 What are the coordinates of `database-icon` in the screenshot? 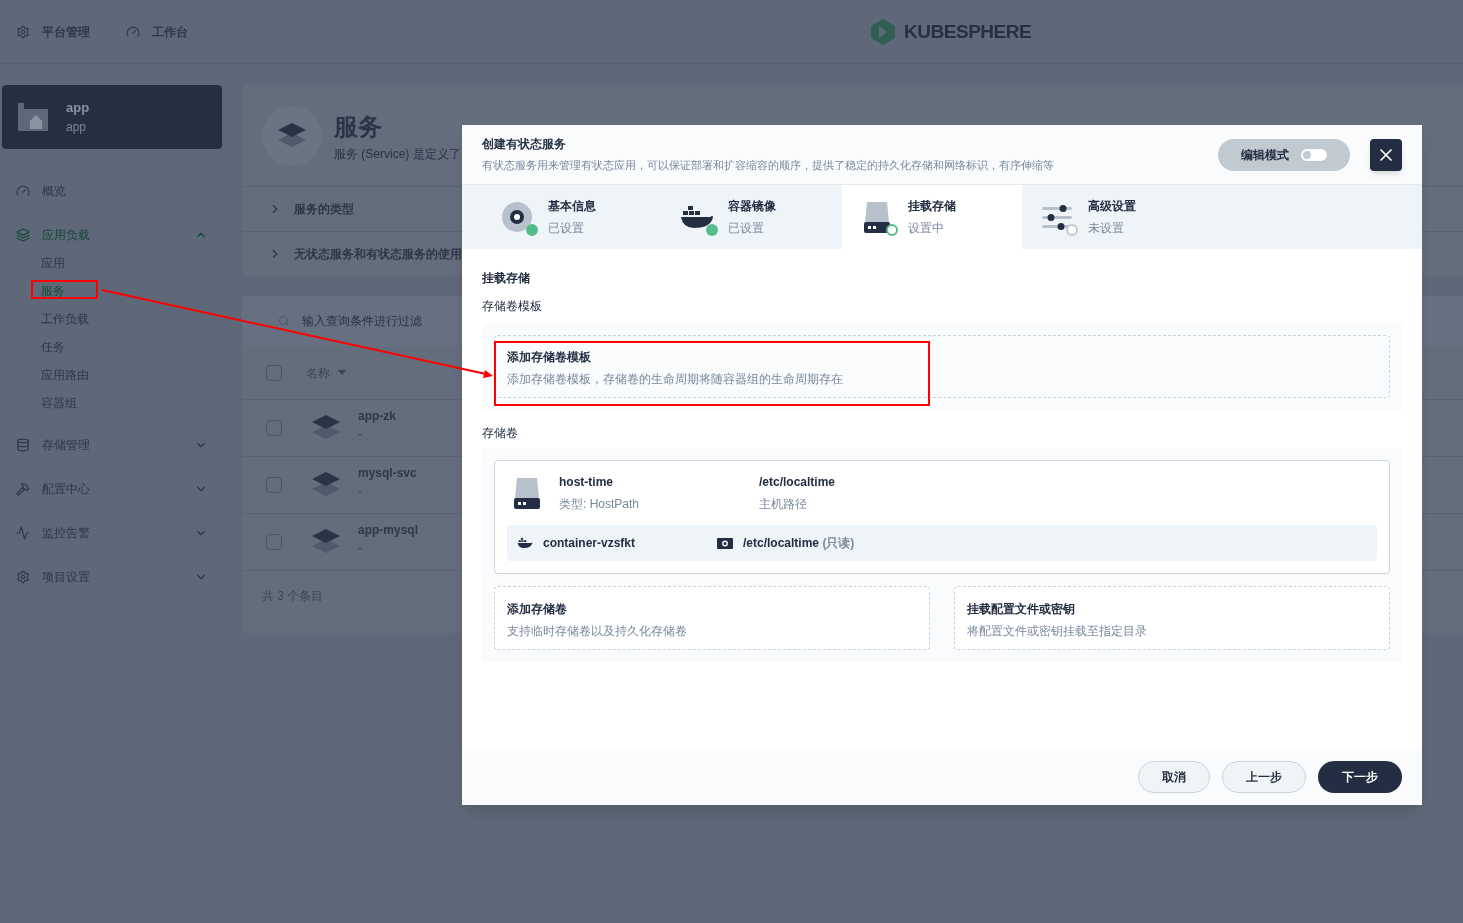 It's located at (23, 445).